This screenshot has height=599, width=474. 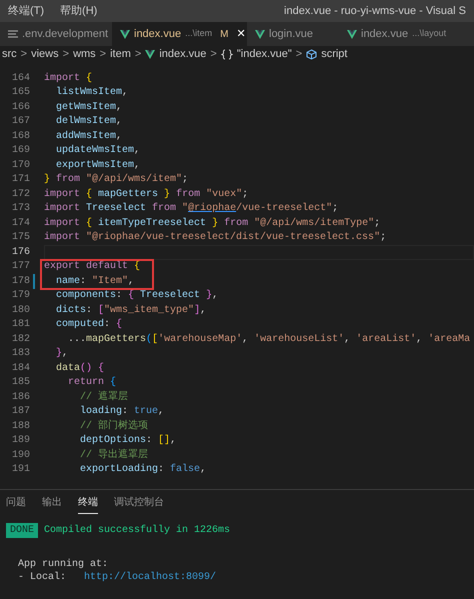 I want to click on code-line: return {, so click(x=91, y=383).